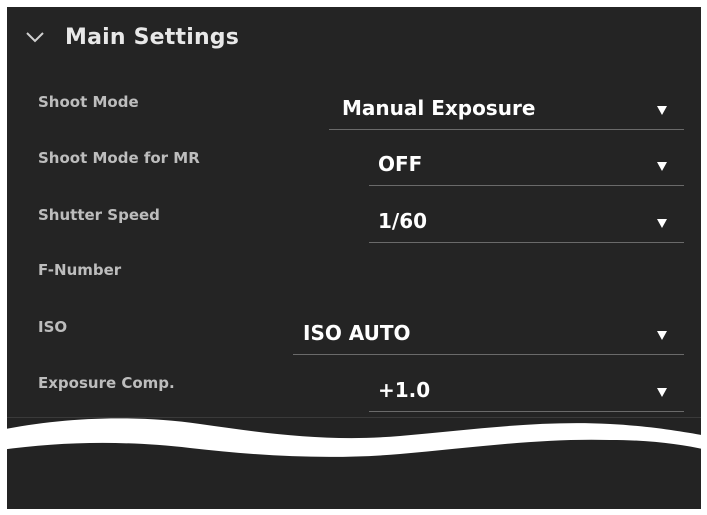  I want to click on shutter-speed-value: 1/60, so click(403, 221).